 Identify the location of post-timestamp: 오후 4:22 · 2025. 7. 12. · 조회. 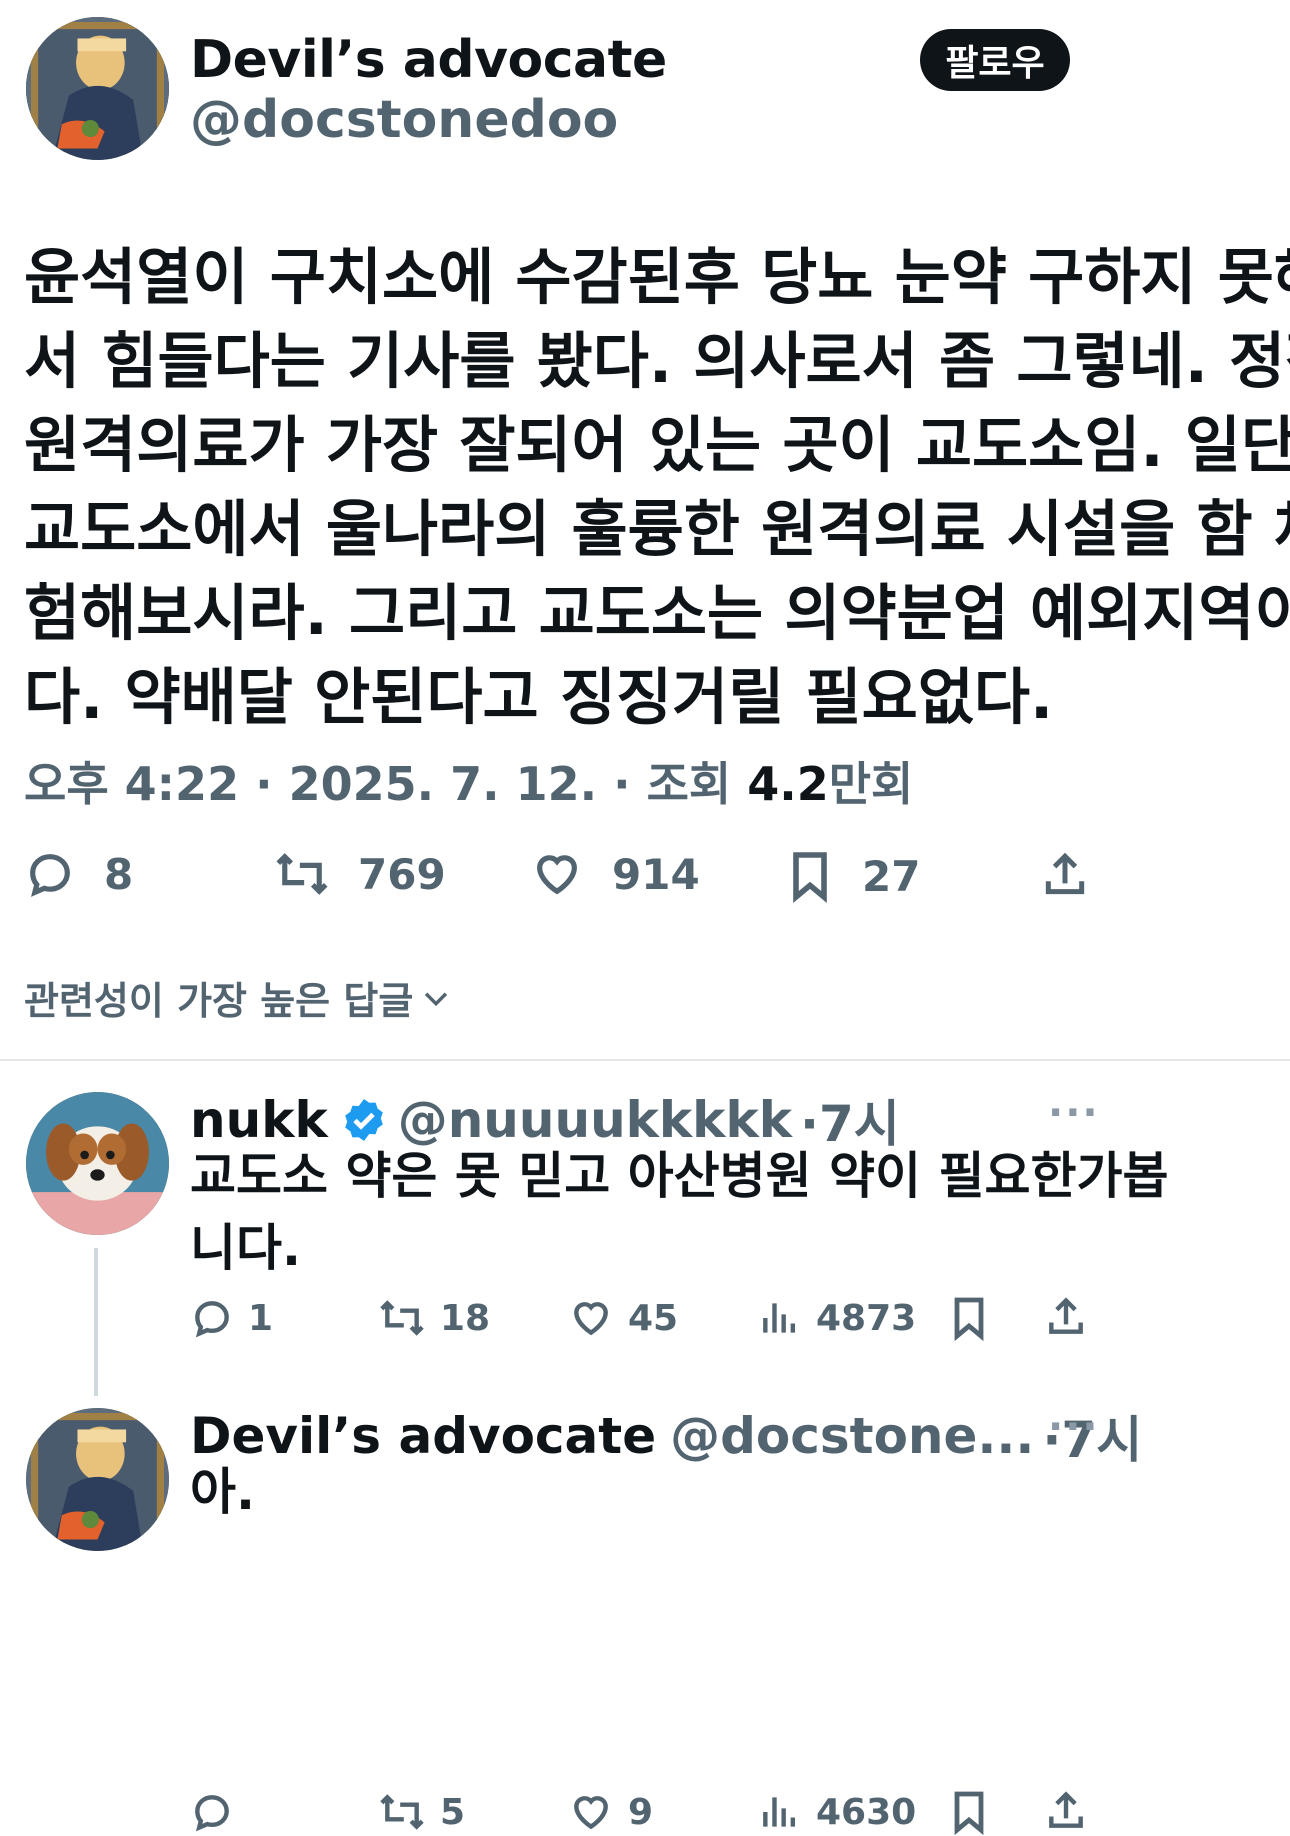
(385, 784).